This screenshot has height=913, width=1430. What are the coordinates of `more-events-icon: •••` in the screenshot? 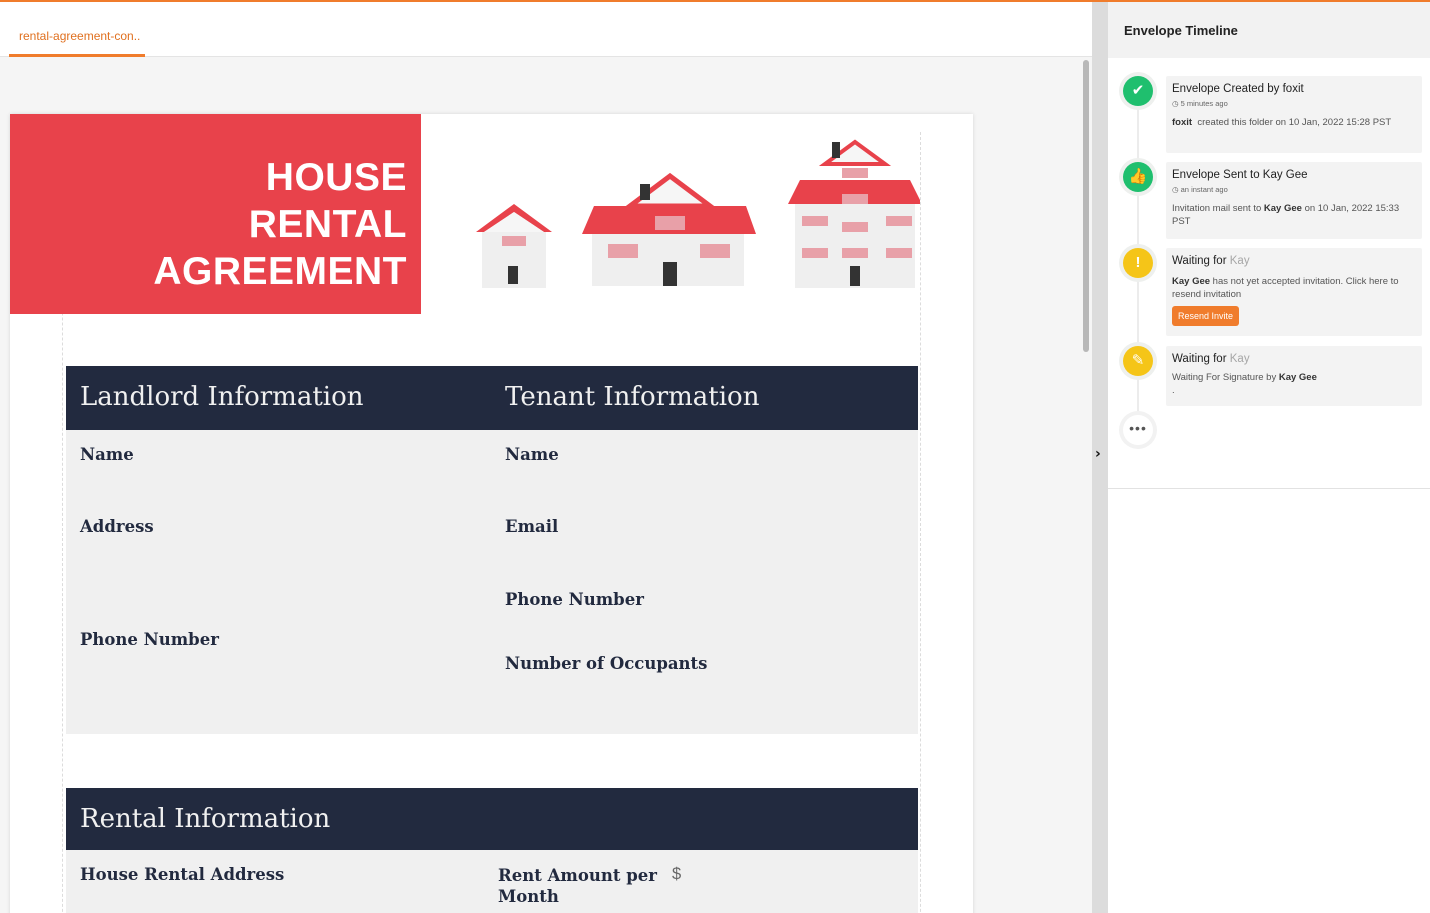 It's located at (1138, 430).